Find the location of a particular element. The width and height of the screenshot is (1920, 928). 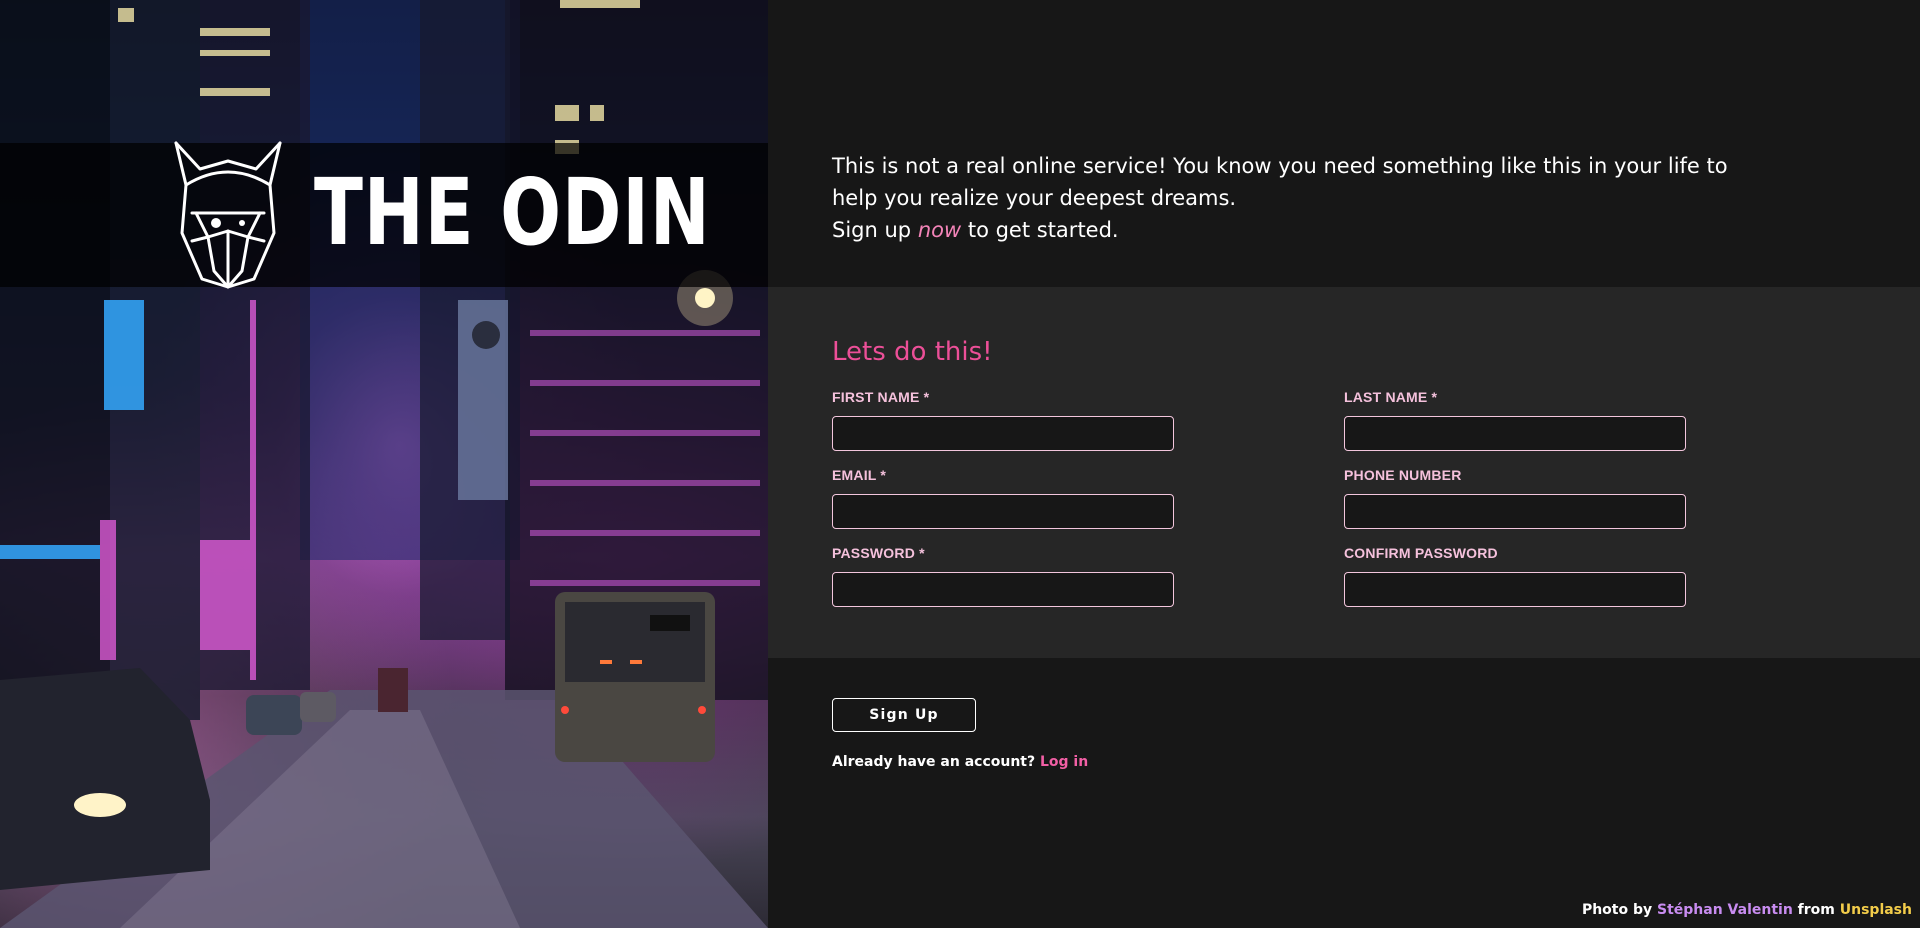

last-name-group: LAST NAME * is located at coordinates (1515, 420).